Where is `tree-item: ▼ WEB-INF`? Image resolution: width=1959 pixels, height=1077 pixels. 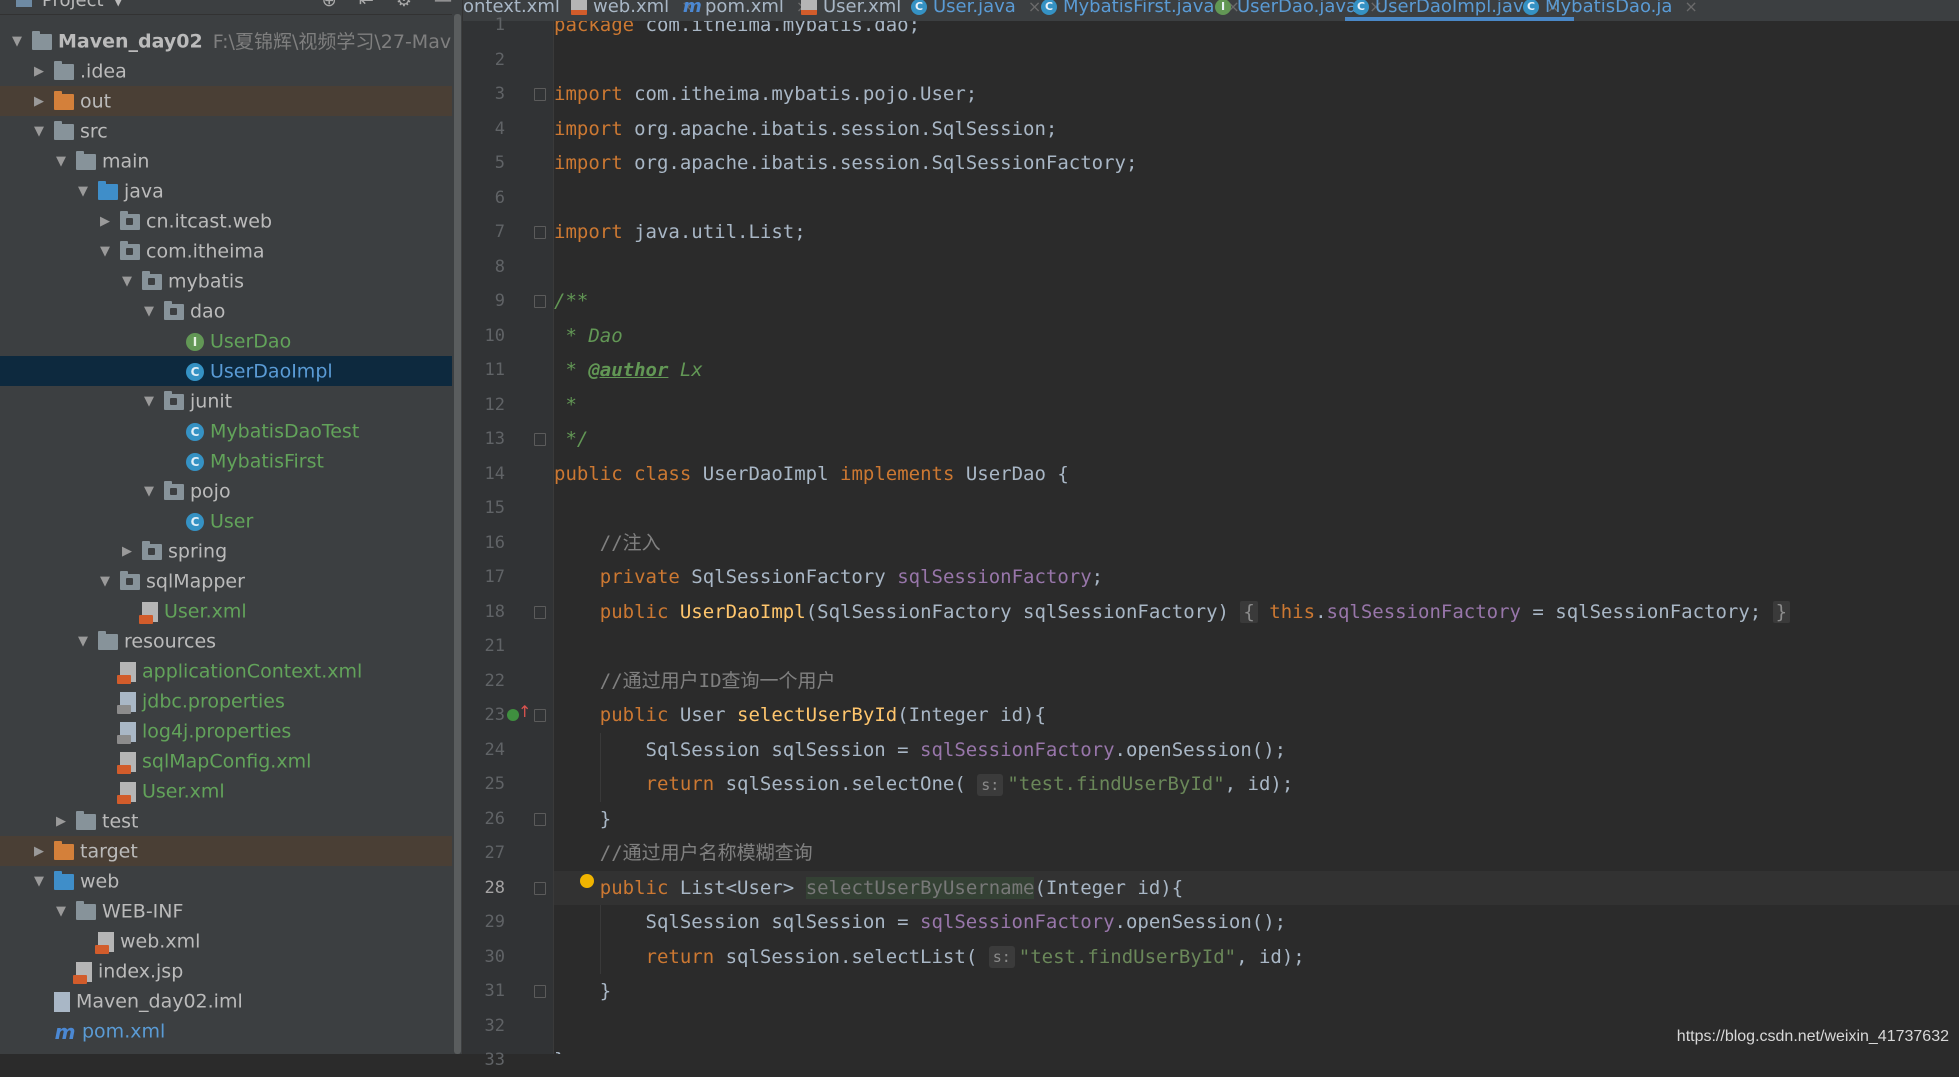
tree-item: ▼ WEB-INF is located at coordinates (226, 911).